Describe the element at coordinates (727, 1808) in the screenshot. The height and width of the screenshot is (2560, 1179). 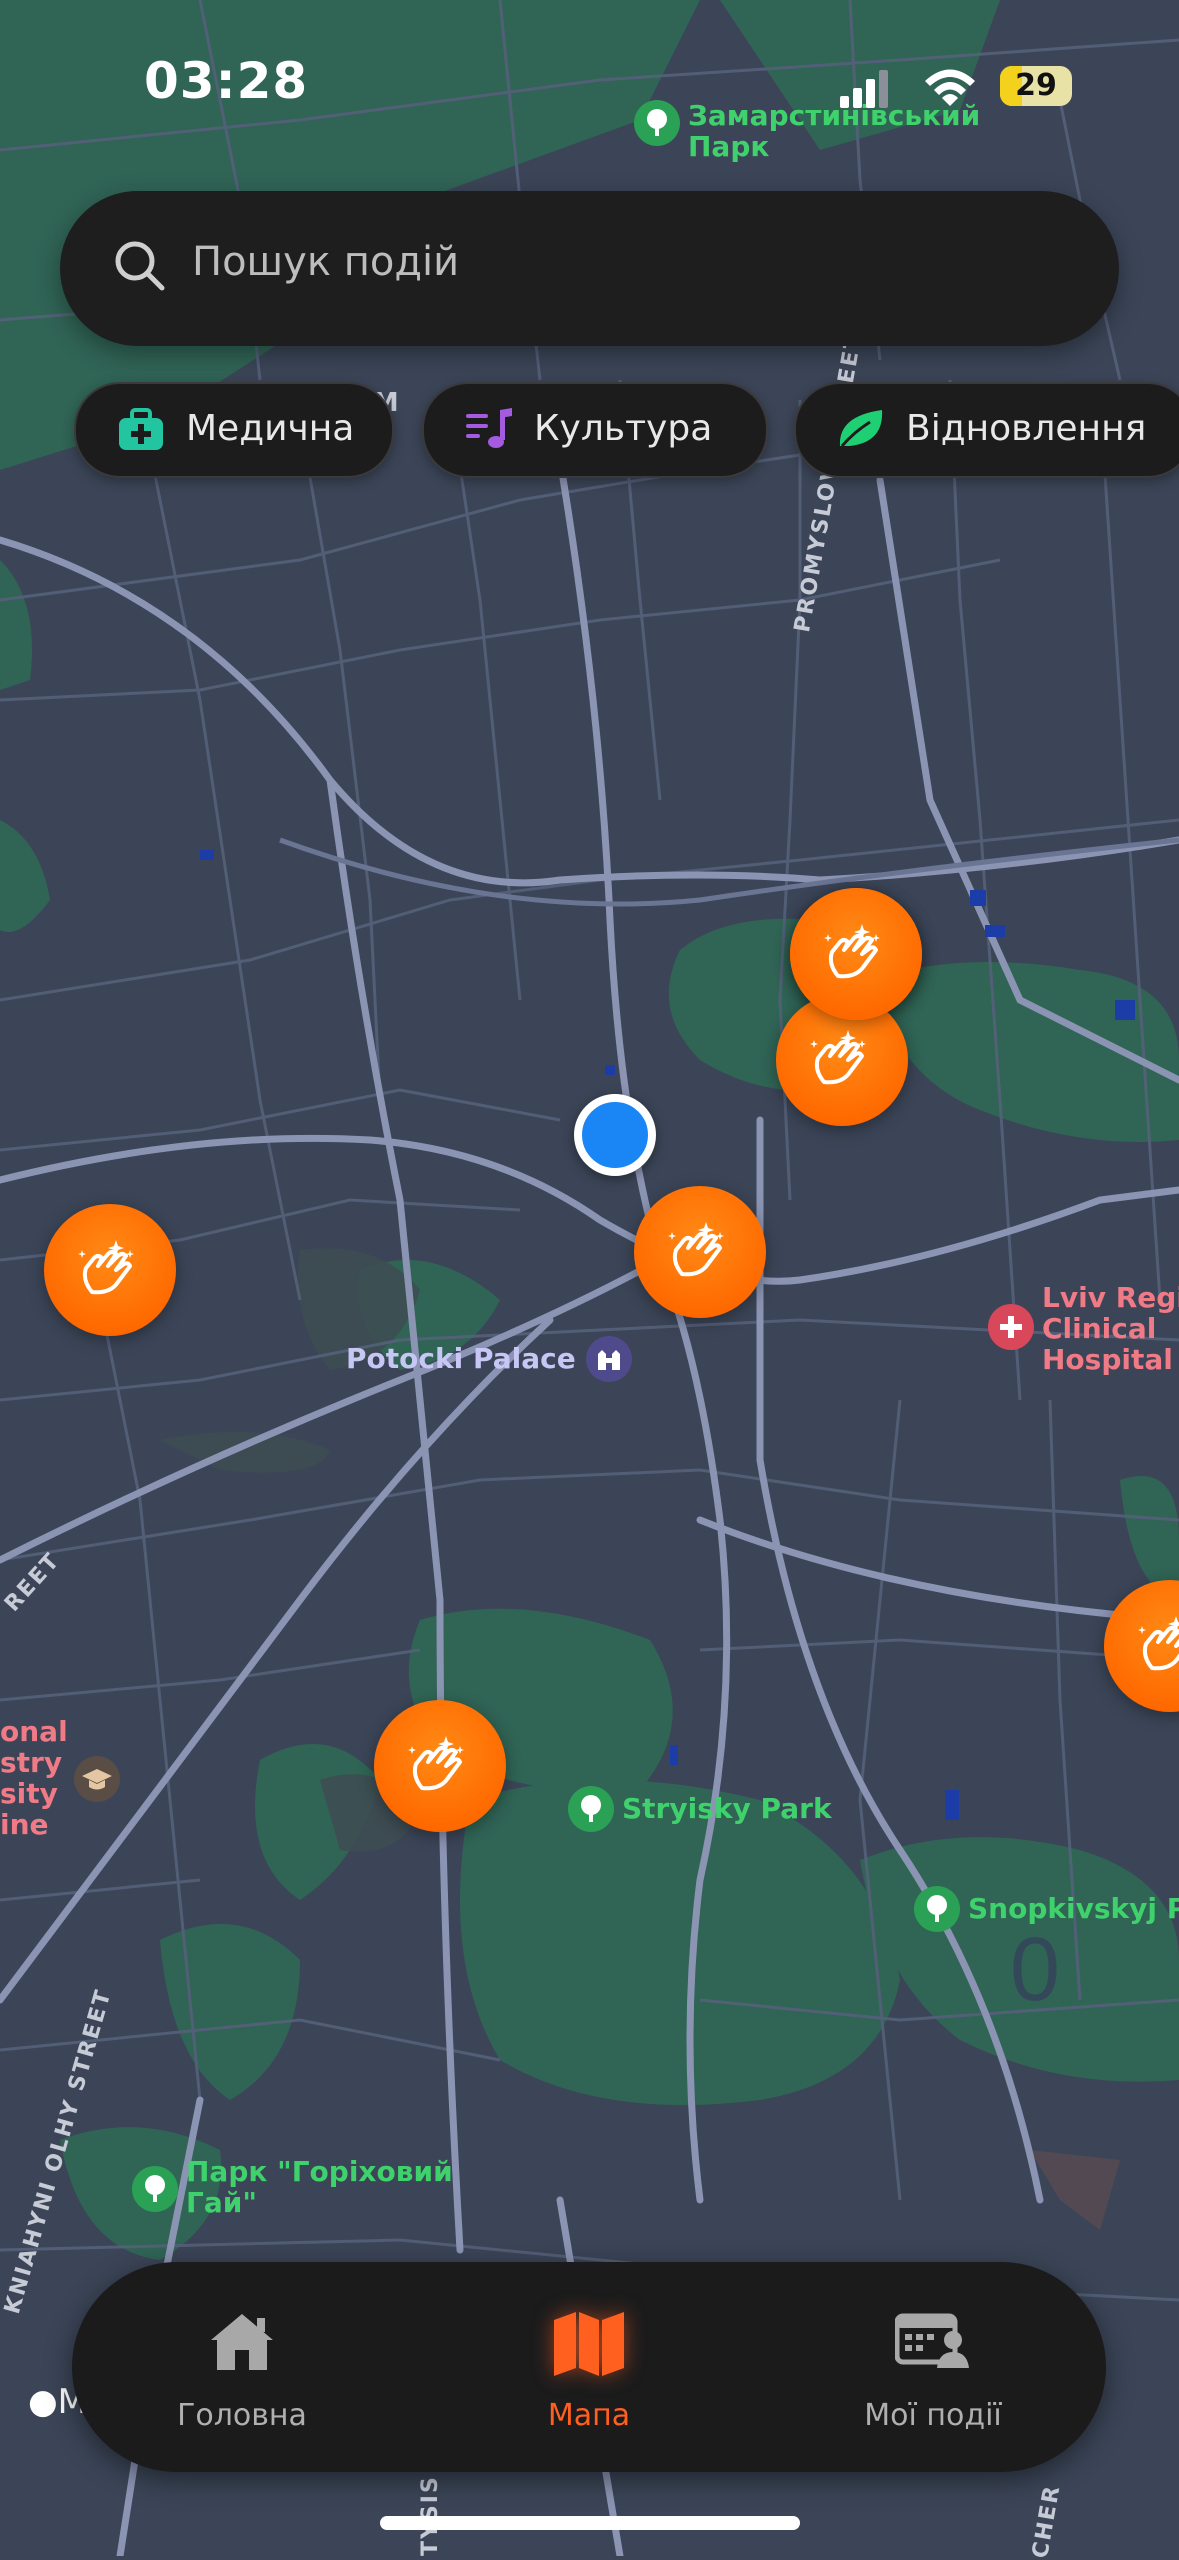
I see `poi-label: Stryisky Park` at that location.